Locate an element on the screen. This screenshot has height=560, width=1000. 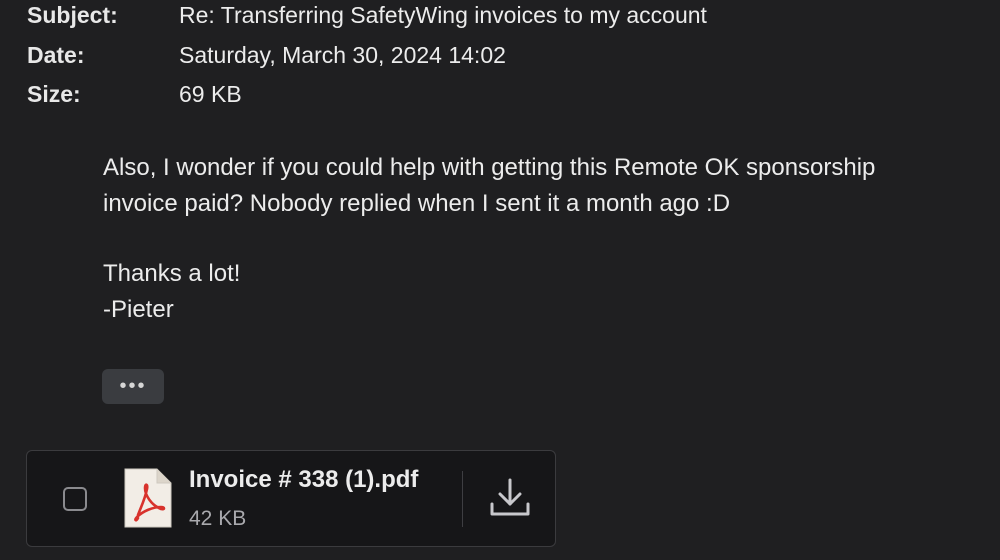
download-button is located at coordinates (510, 498).